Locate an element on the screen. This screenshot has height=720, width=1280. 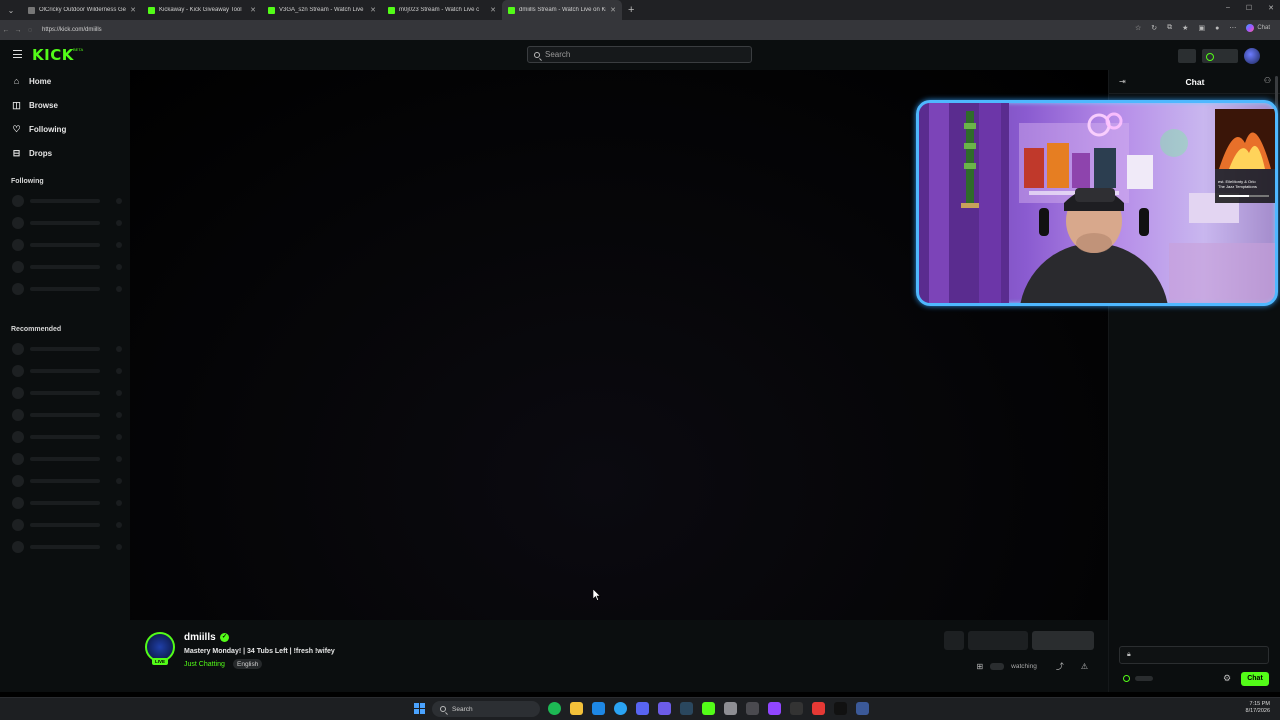
tab-title: Kickaway - Kick Giveaway Tool is located at coordinates (200, 10).